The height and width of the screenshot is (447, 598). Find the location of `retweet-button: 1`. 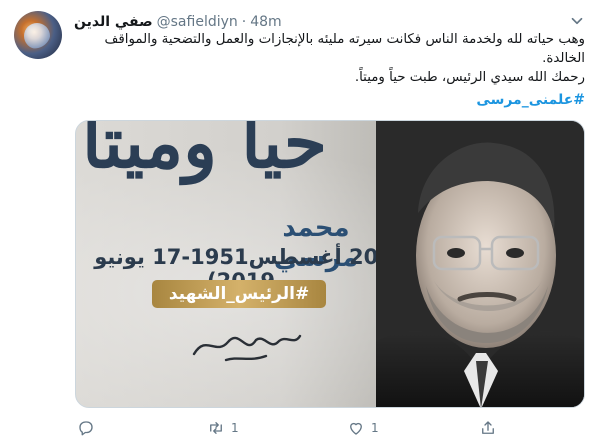

retweet-button: 1 is located at coordinates (223, 428).